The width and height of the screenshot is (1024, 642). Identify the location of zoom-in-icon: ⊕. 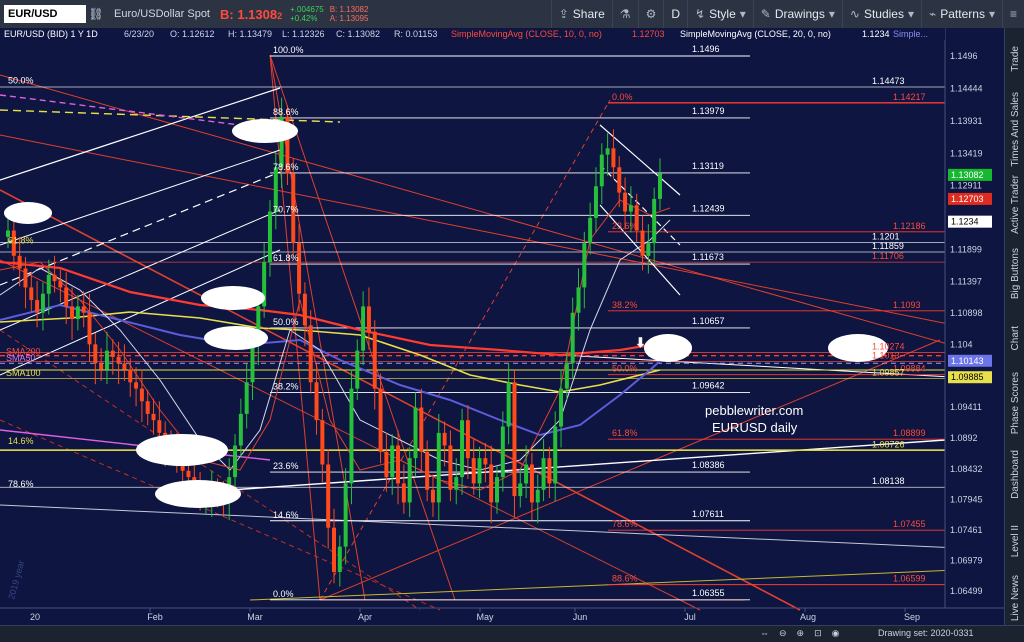
(801, 633).